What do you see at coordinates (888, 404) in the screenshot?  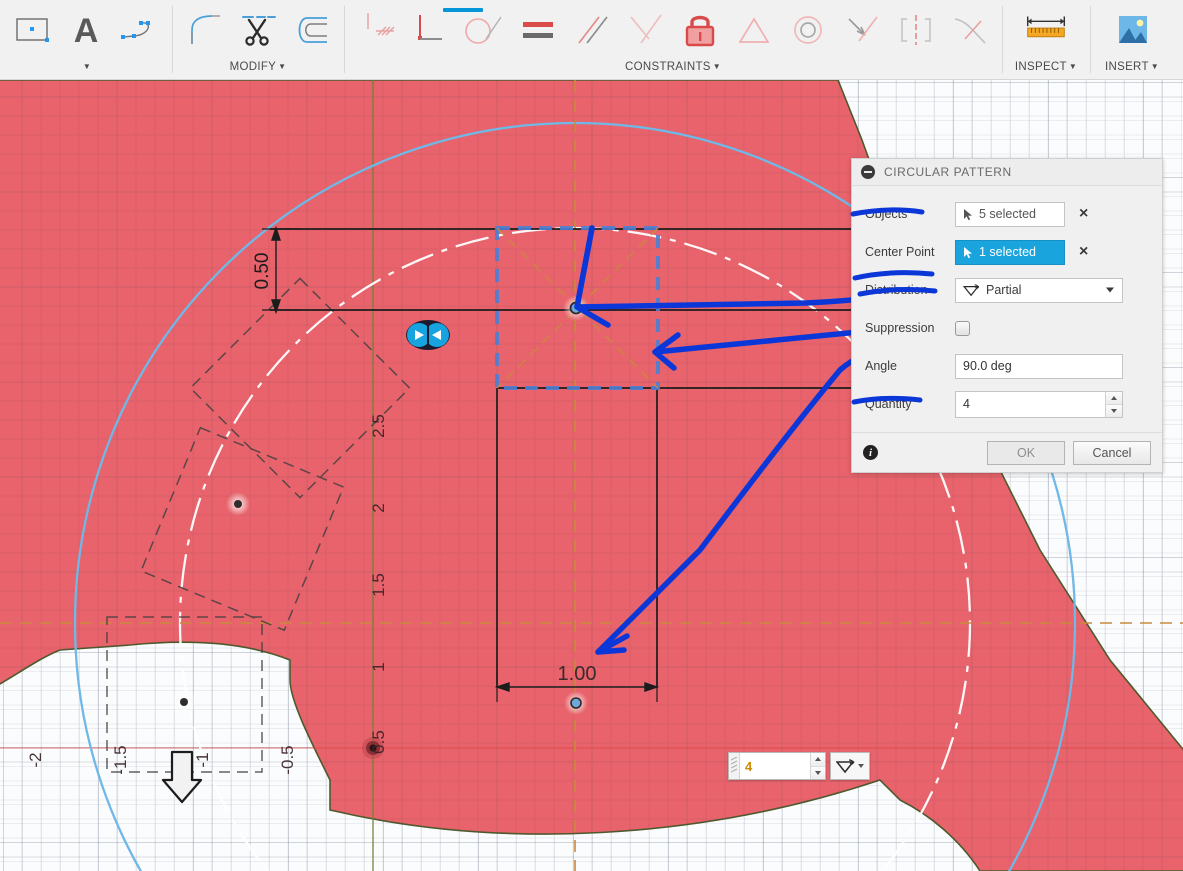 I see `quantity-label: Quantity` at bounding box center [888, 404].